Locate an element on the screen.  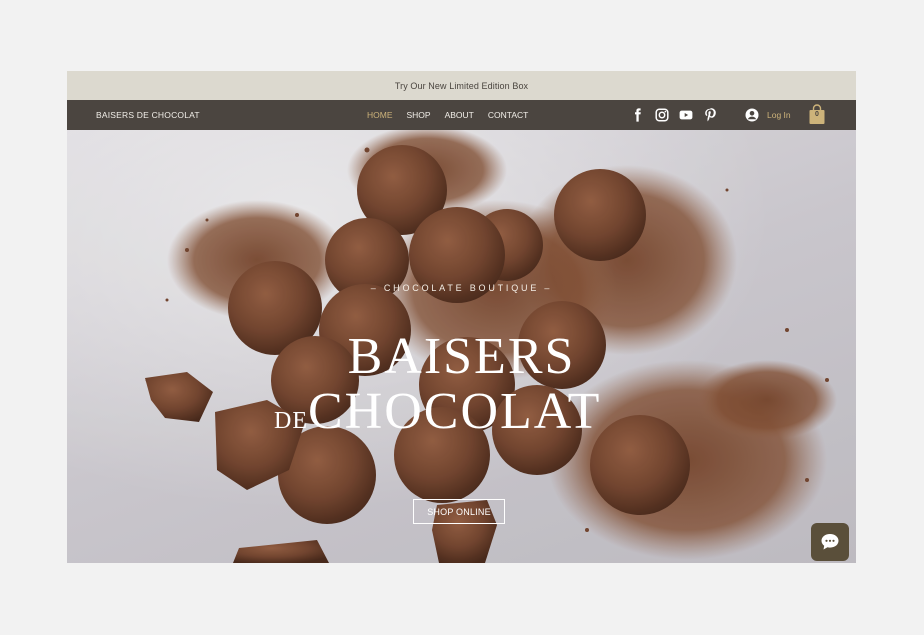
chat-button is located at coordinates (830, 542).